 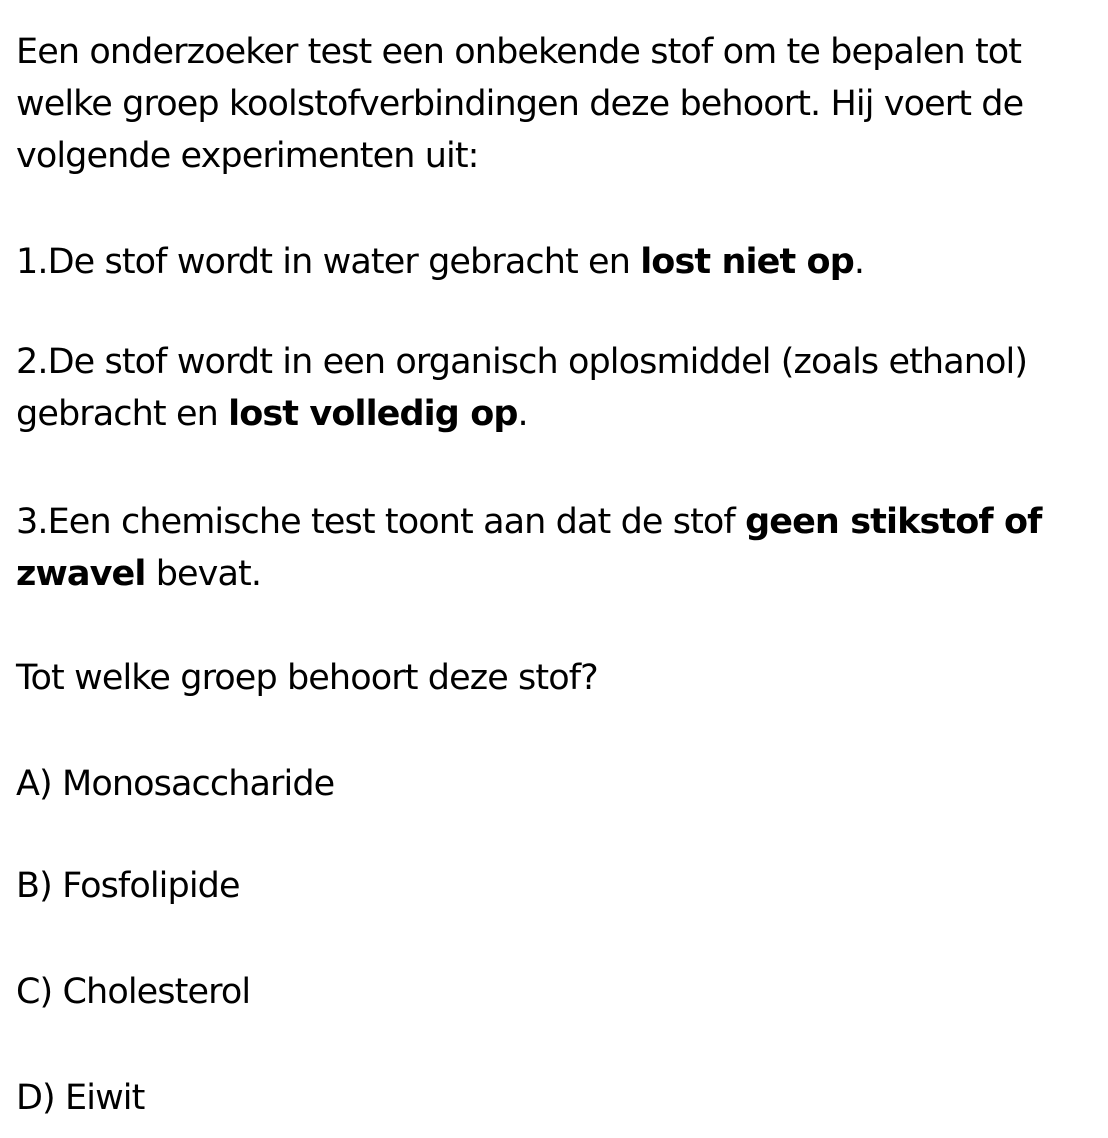 I want to click on experiment-1-result: lost niet op, so click(x=747, y=262).